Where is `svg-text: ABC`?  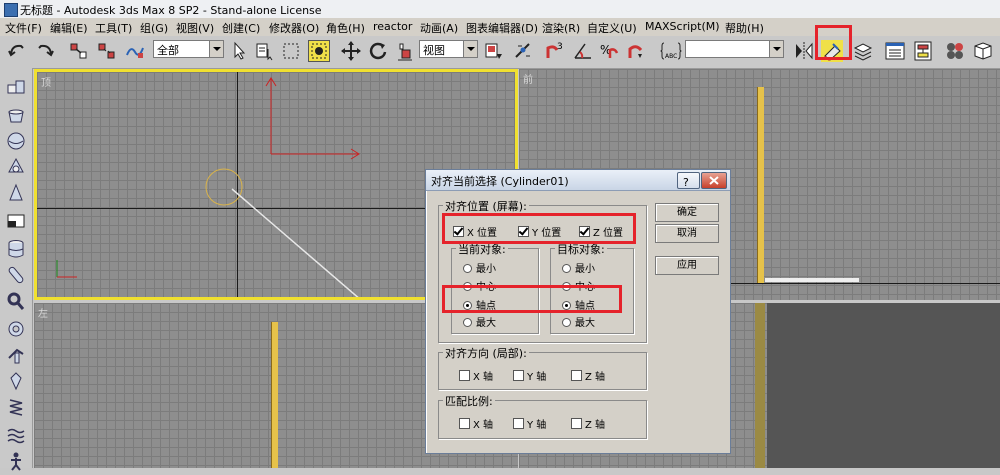 svg-text: ABC is located at coordinates (671, 56).